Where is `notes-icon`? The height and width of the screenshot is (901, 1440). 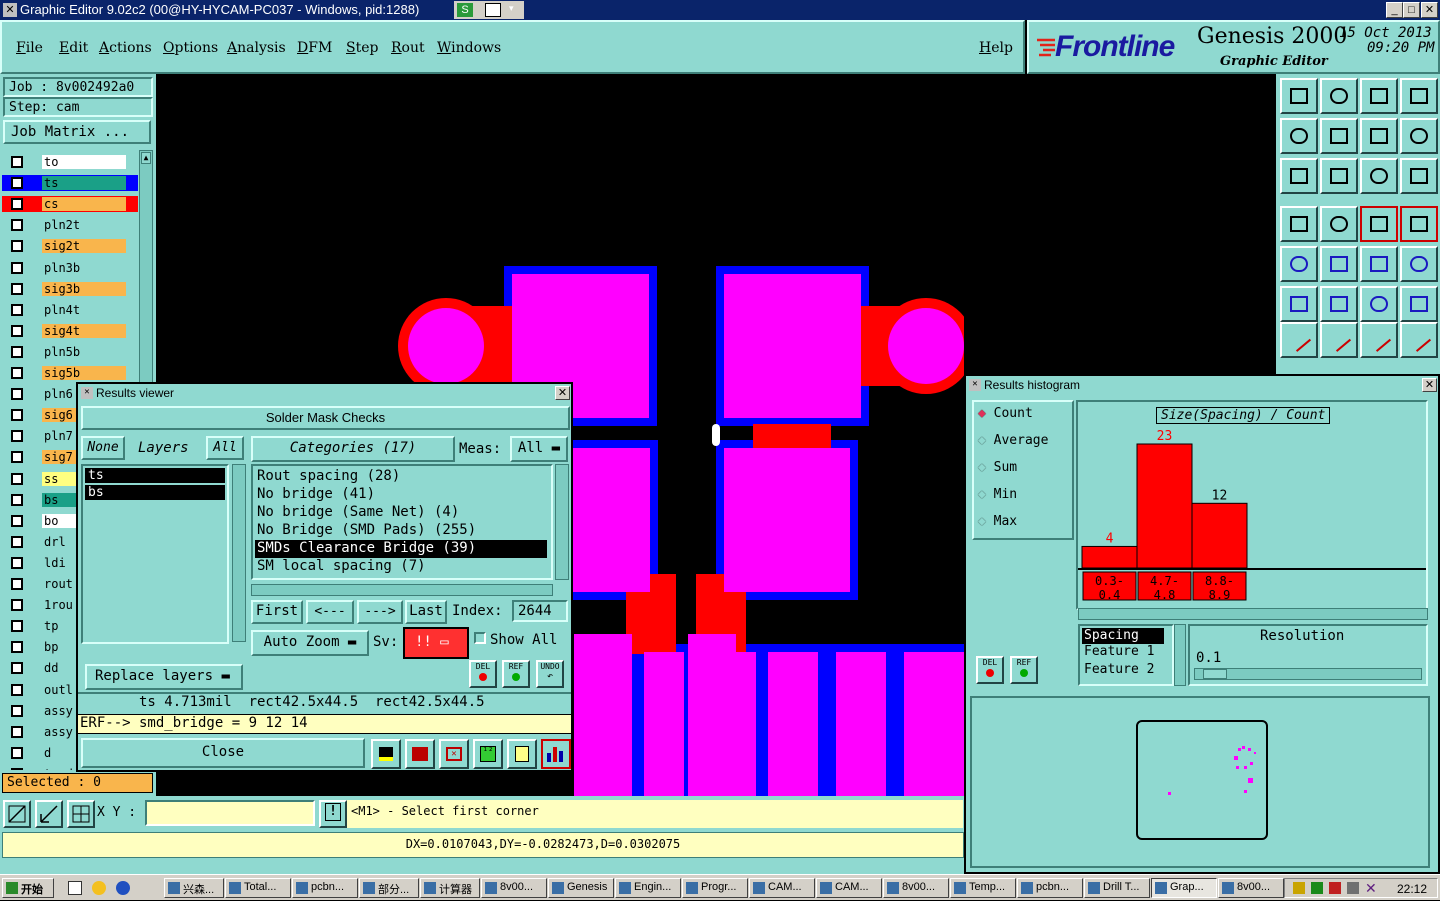 notes-icon is located at coordinates (522, 754).